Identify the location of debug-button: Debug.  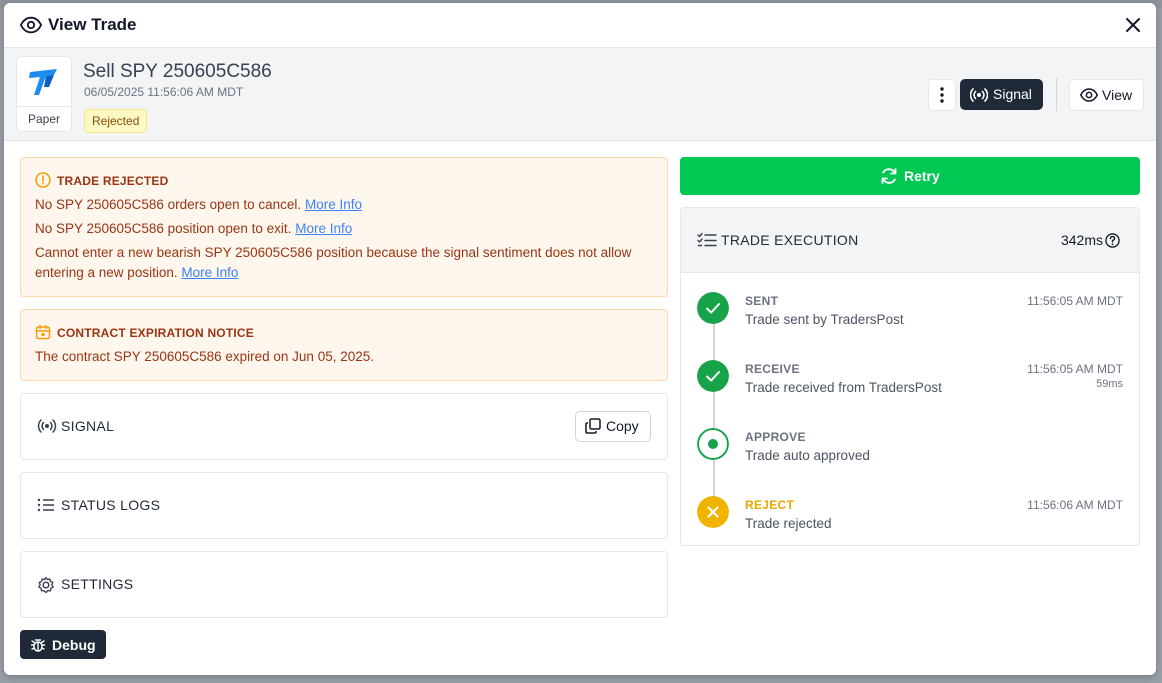
(63, 644).